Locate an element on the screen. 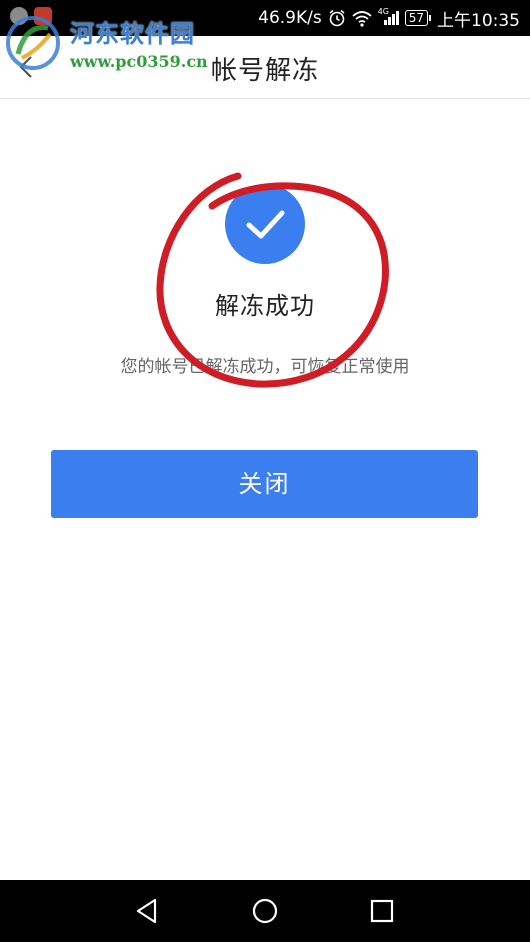 The width and height of the screenshot is (530, 942). success-badge is located at coordinates (265, 224).